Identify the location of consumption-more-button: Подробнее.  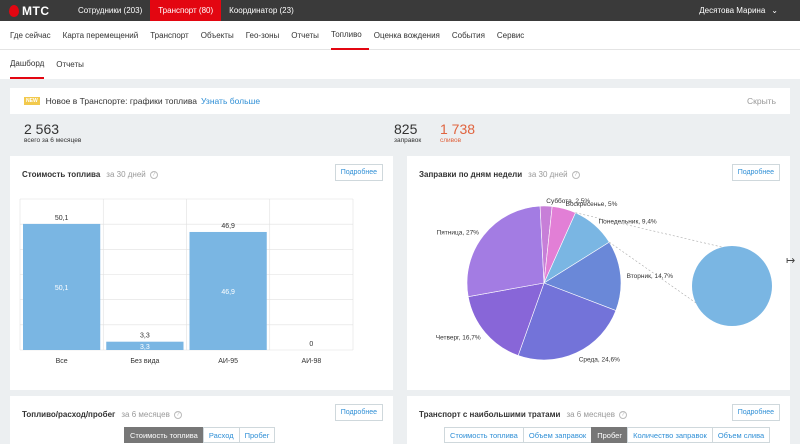
(358, 412).